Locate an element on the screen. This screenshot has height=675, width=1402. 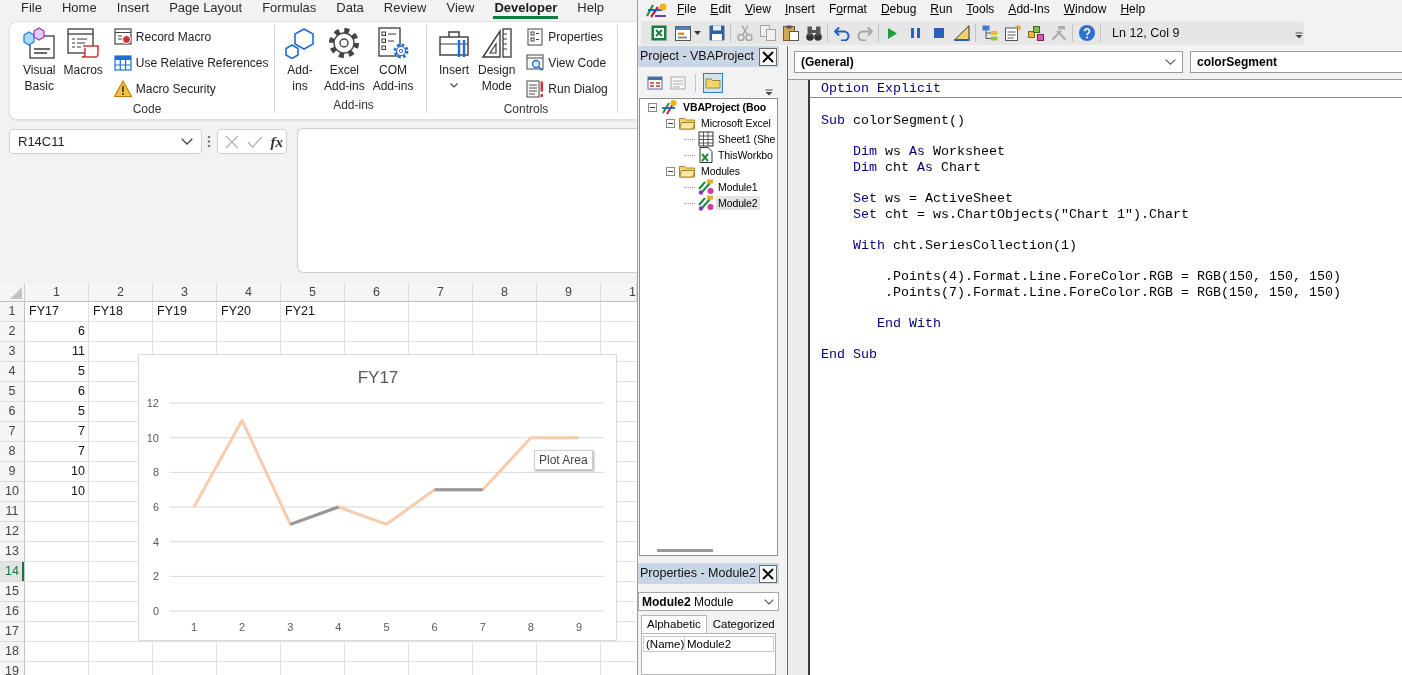
column-header: 8 is located at coordinates (505, 292).